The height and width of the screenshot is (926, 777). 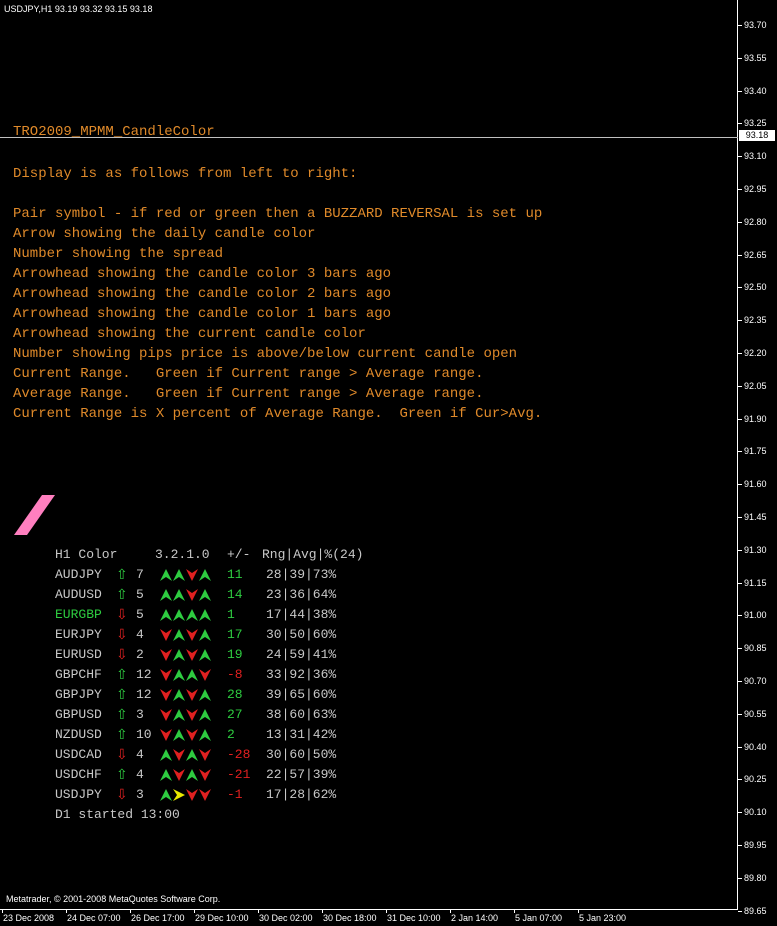 What do you see at coordinates (140, 574) in the screenshot?
I see `spread-value: 7` at bounding box center [140, 574].